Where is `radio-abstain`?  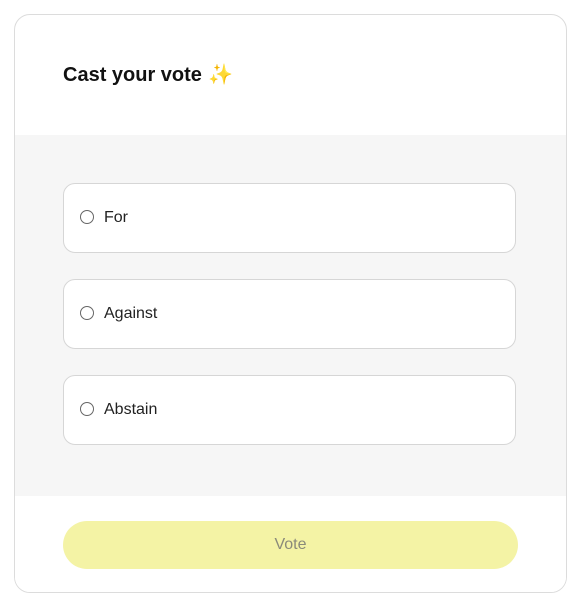 radio-abstain is located at coordinates (87, 409).